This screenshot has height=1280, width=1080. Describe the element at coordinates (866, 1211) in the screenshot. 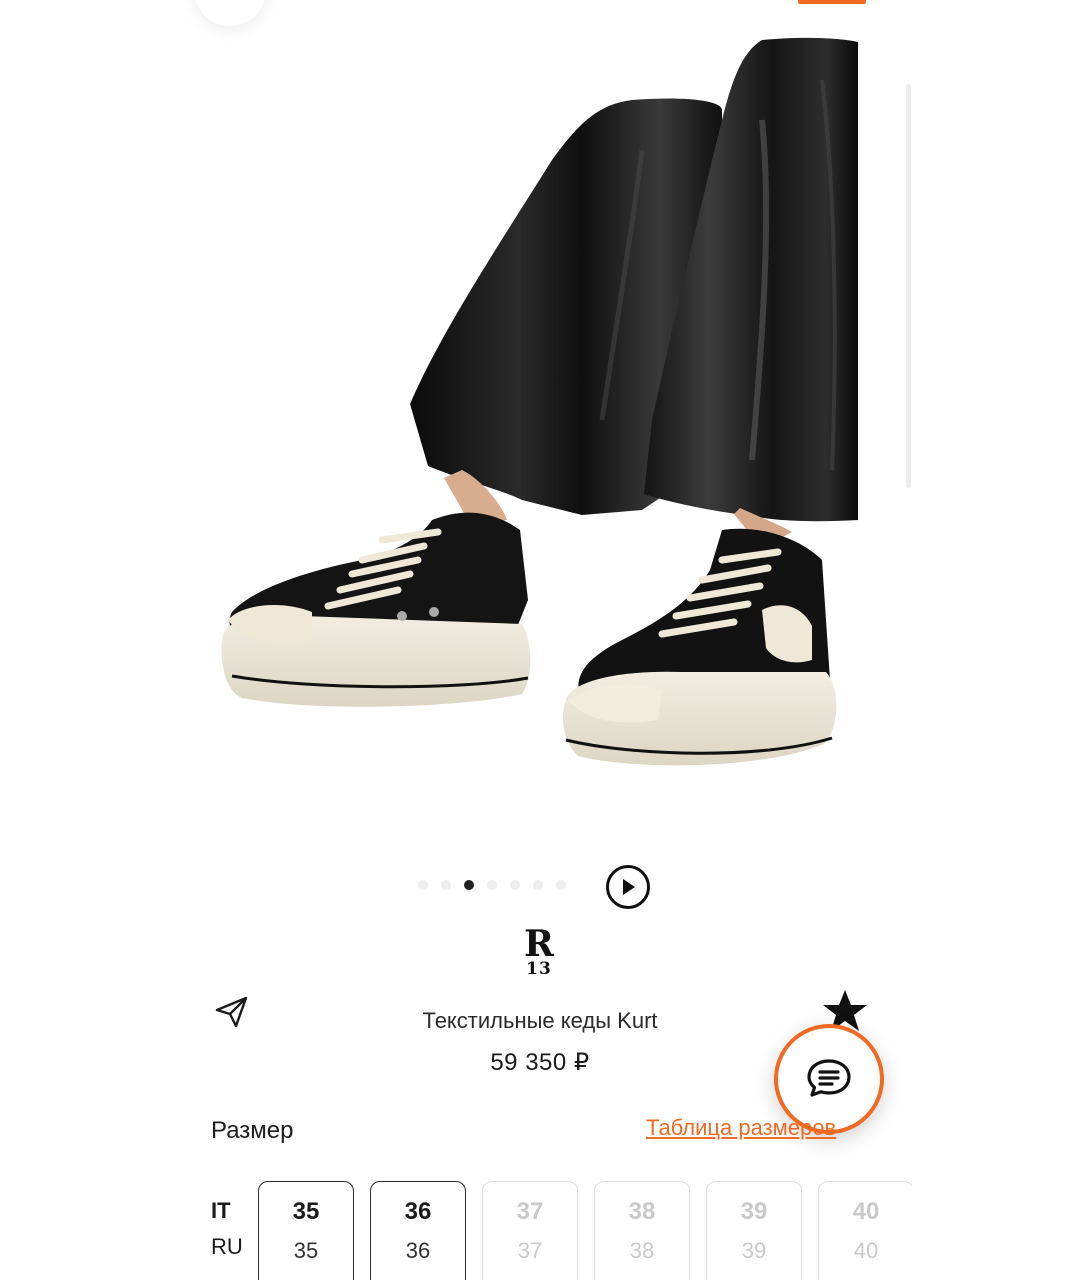

I see `size-it-value: 40` at that location.